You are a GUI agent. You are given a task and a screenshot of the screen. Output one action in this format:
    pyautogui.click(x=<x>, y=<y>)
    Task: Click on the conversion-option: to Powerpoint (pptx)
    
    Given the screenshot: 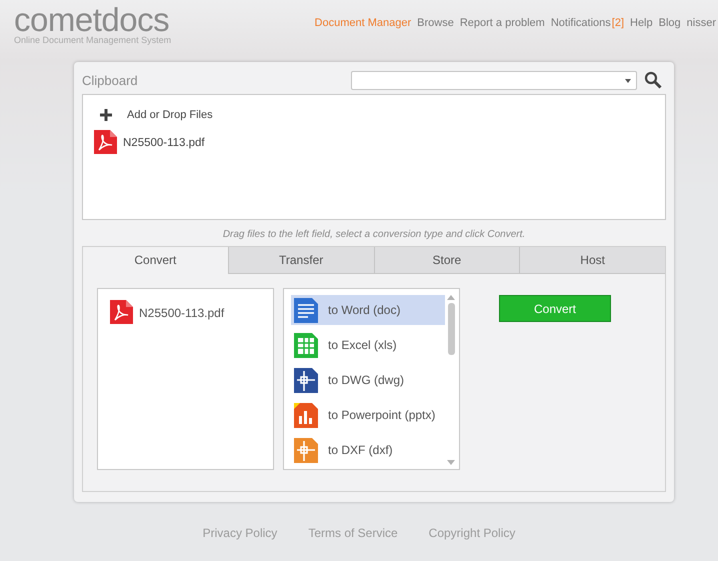 What is the action you would take?
    pyautogui.click(x=368, y=415)
    